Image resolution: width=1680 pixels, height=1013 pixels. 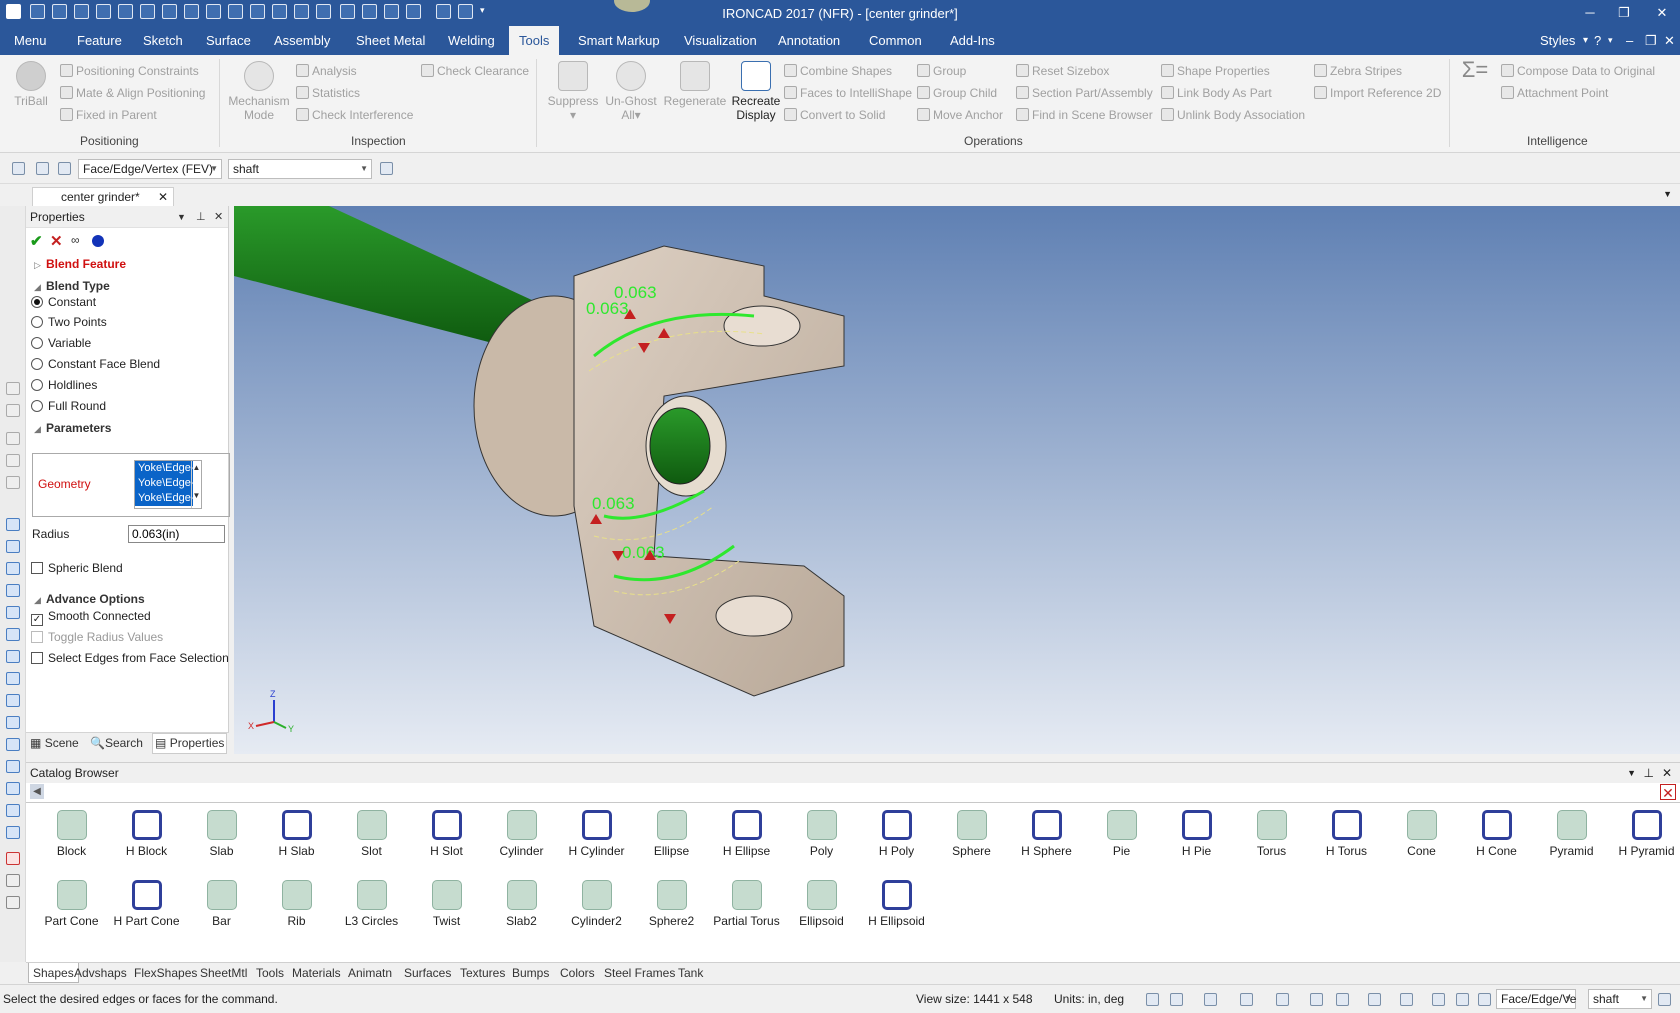 What do you see at coordinates (1496, 838) in the screenshot?
I see `catalog-shape-h-cone: H Cone` at bounding box center [1496, 838].